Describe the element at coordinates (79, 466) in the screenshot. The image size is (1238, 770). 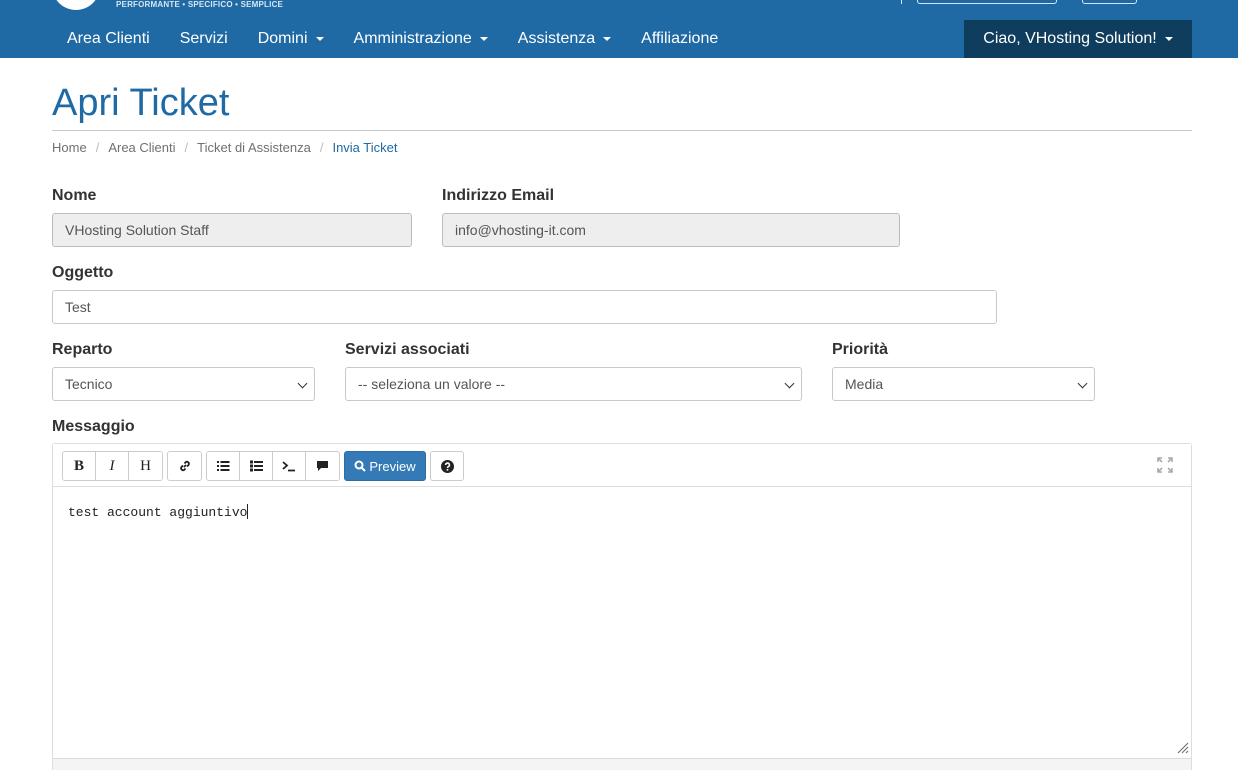
I see `bold-button: B` at that location.